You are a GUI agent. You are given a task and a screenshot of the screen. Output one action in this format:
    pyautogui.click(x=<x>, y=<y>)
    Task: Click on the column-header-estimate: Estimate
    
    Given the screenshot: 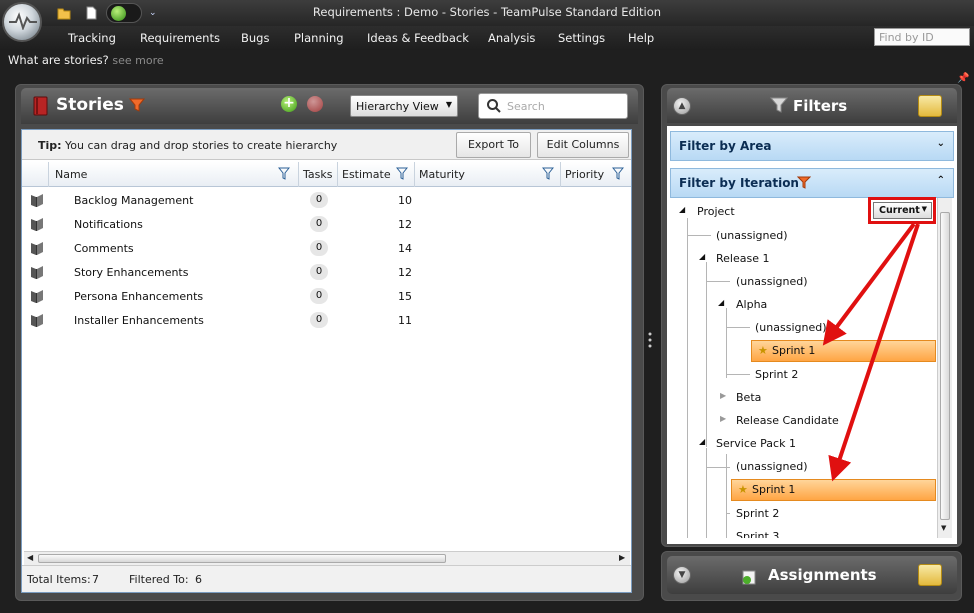 What is the action you would take?
    pyautogui.click(x=375, y=174)
    